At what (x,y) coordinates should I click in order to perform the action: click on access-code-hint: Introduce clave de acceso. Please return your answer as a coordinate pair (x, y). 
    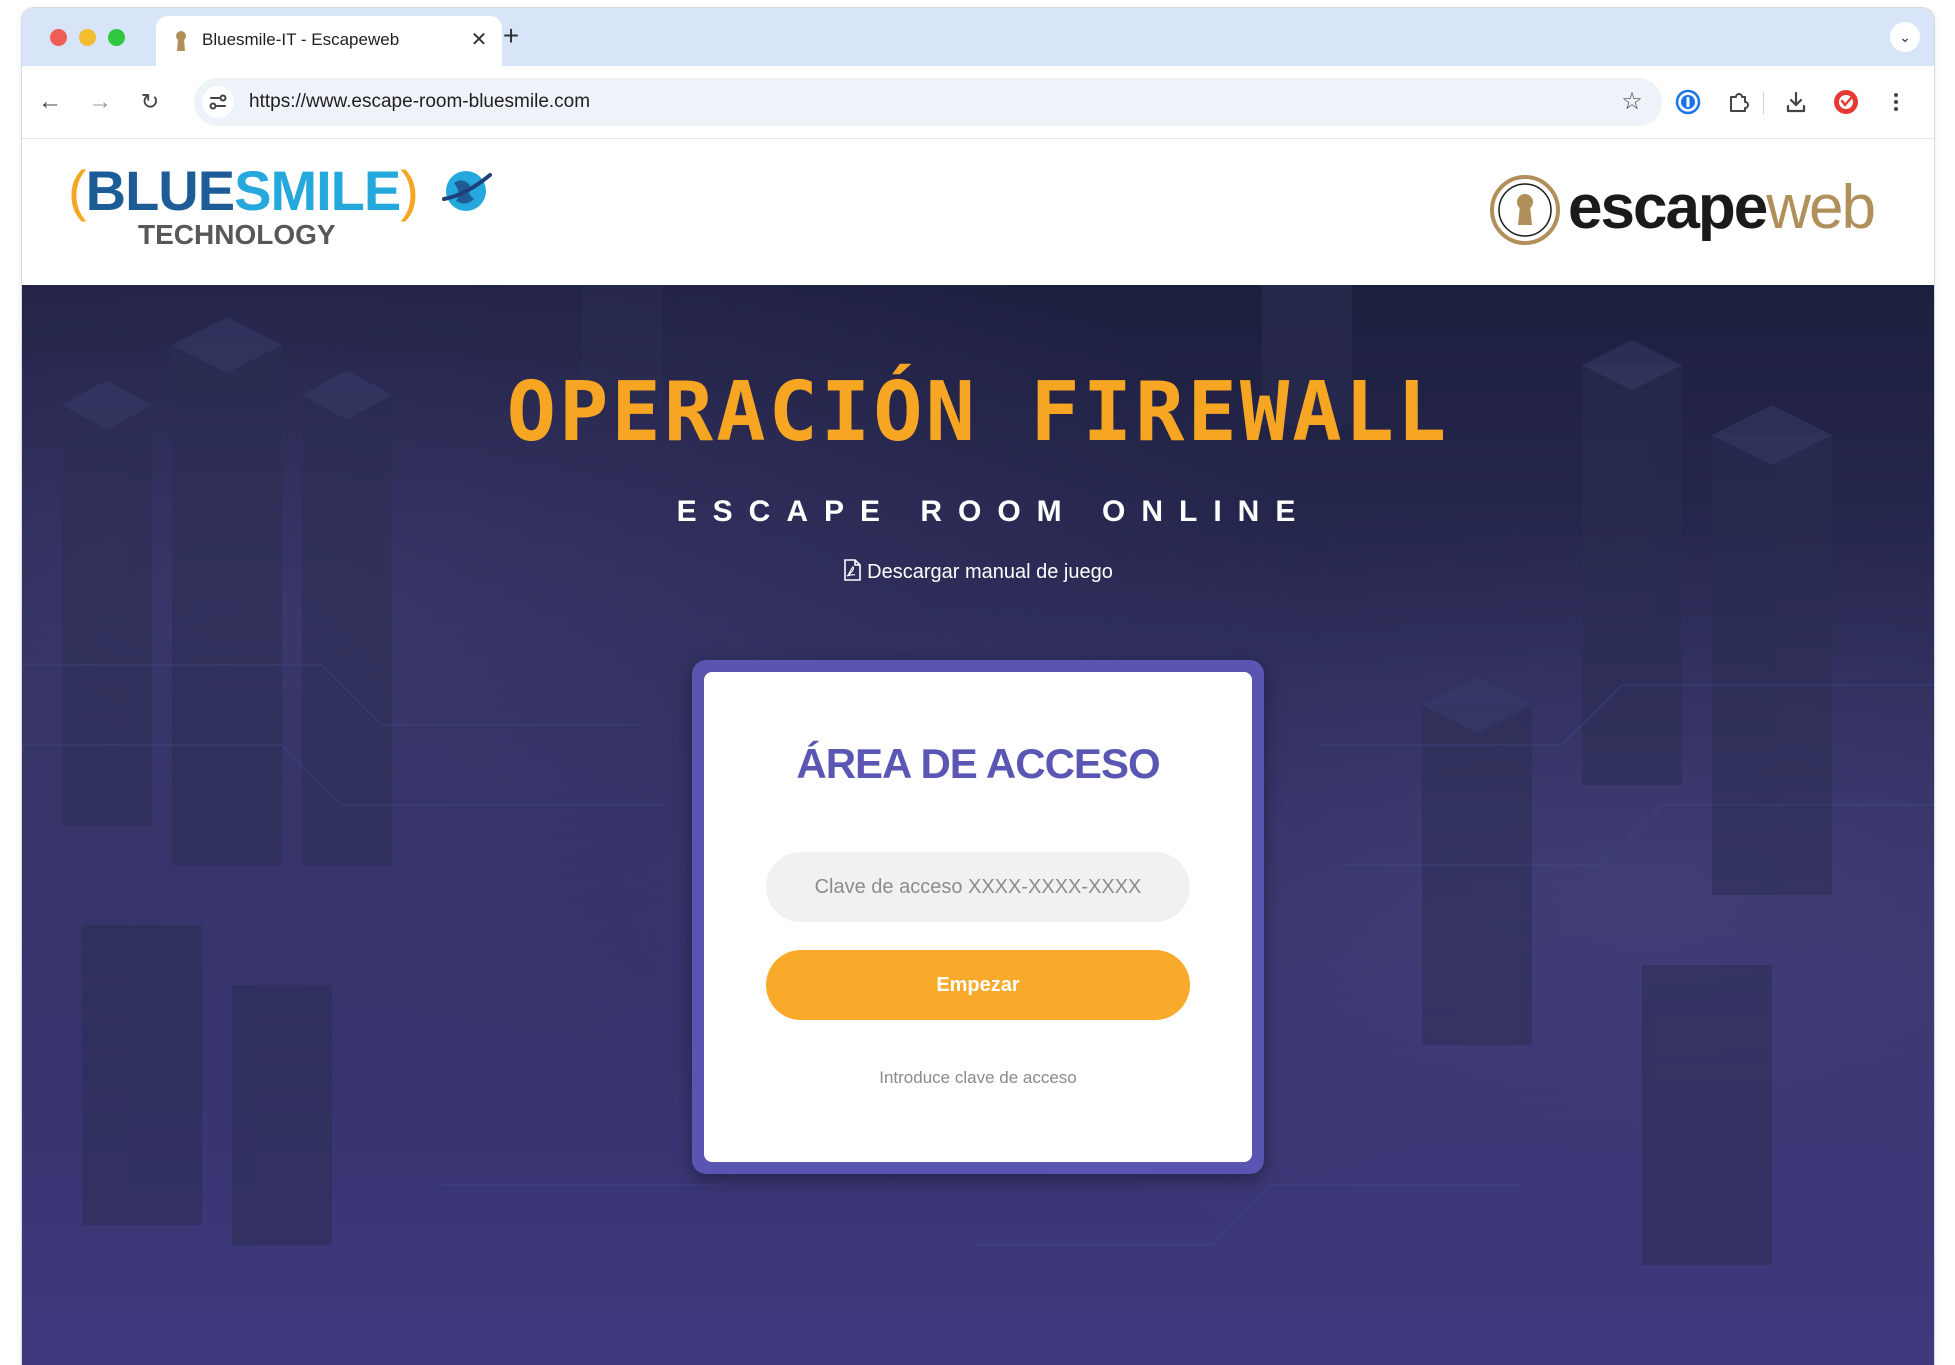
    Looking at the image, I should click on (978, 1077).